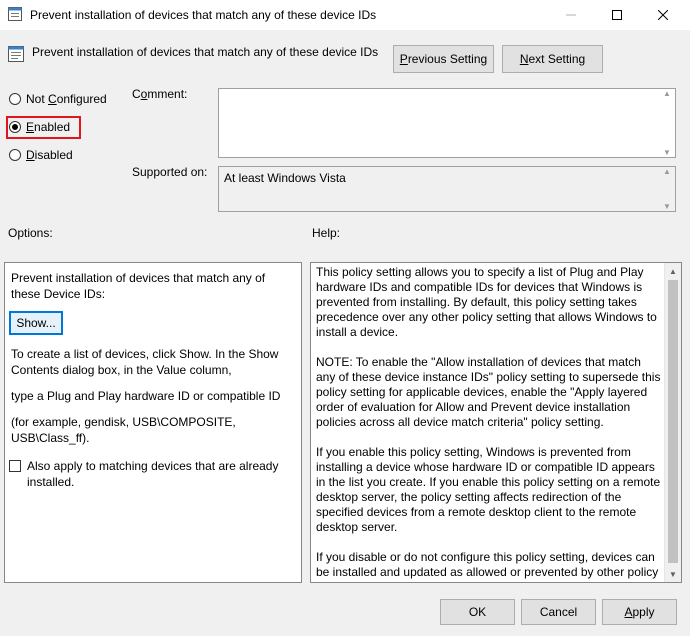 The height and width of the screenshot is (636, 696). I want to click on apply-button: Apply, so click(639, 612).